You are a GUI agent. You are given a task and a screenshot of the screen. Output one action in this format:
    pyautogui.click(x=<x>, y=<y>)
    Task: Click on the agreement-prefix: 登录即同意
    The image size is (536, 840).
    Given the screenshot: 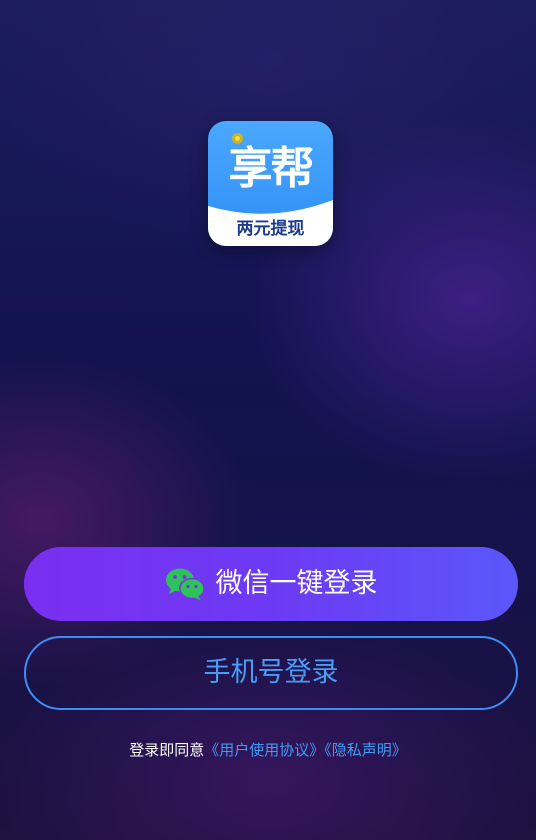 What is the action you would take?
    pyautogui.click(x=167, y=750)
    